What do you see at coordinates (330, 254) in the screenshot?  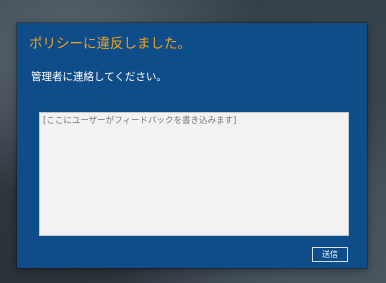 I see `send-button: 送信` at bounding box center [330, 254].